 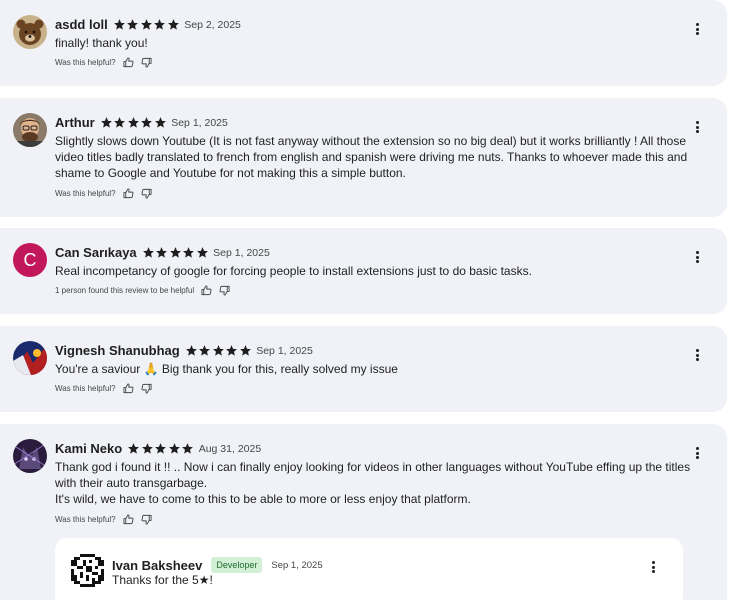 I want to click on helpful-row: 1 person found this review to be helpful, so click(x=142, y=290).